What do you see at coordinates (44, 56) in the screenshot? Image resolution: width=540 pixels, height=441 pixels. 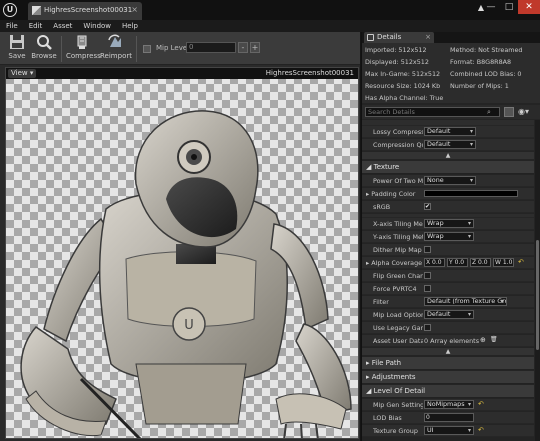 I see `browse-label: Browse` at bounding box center [44, 56].